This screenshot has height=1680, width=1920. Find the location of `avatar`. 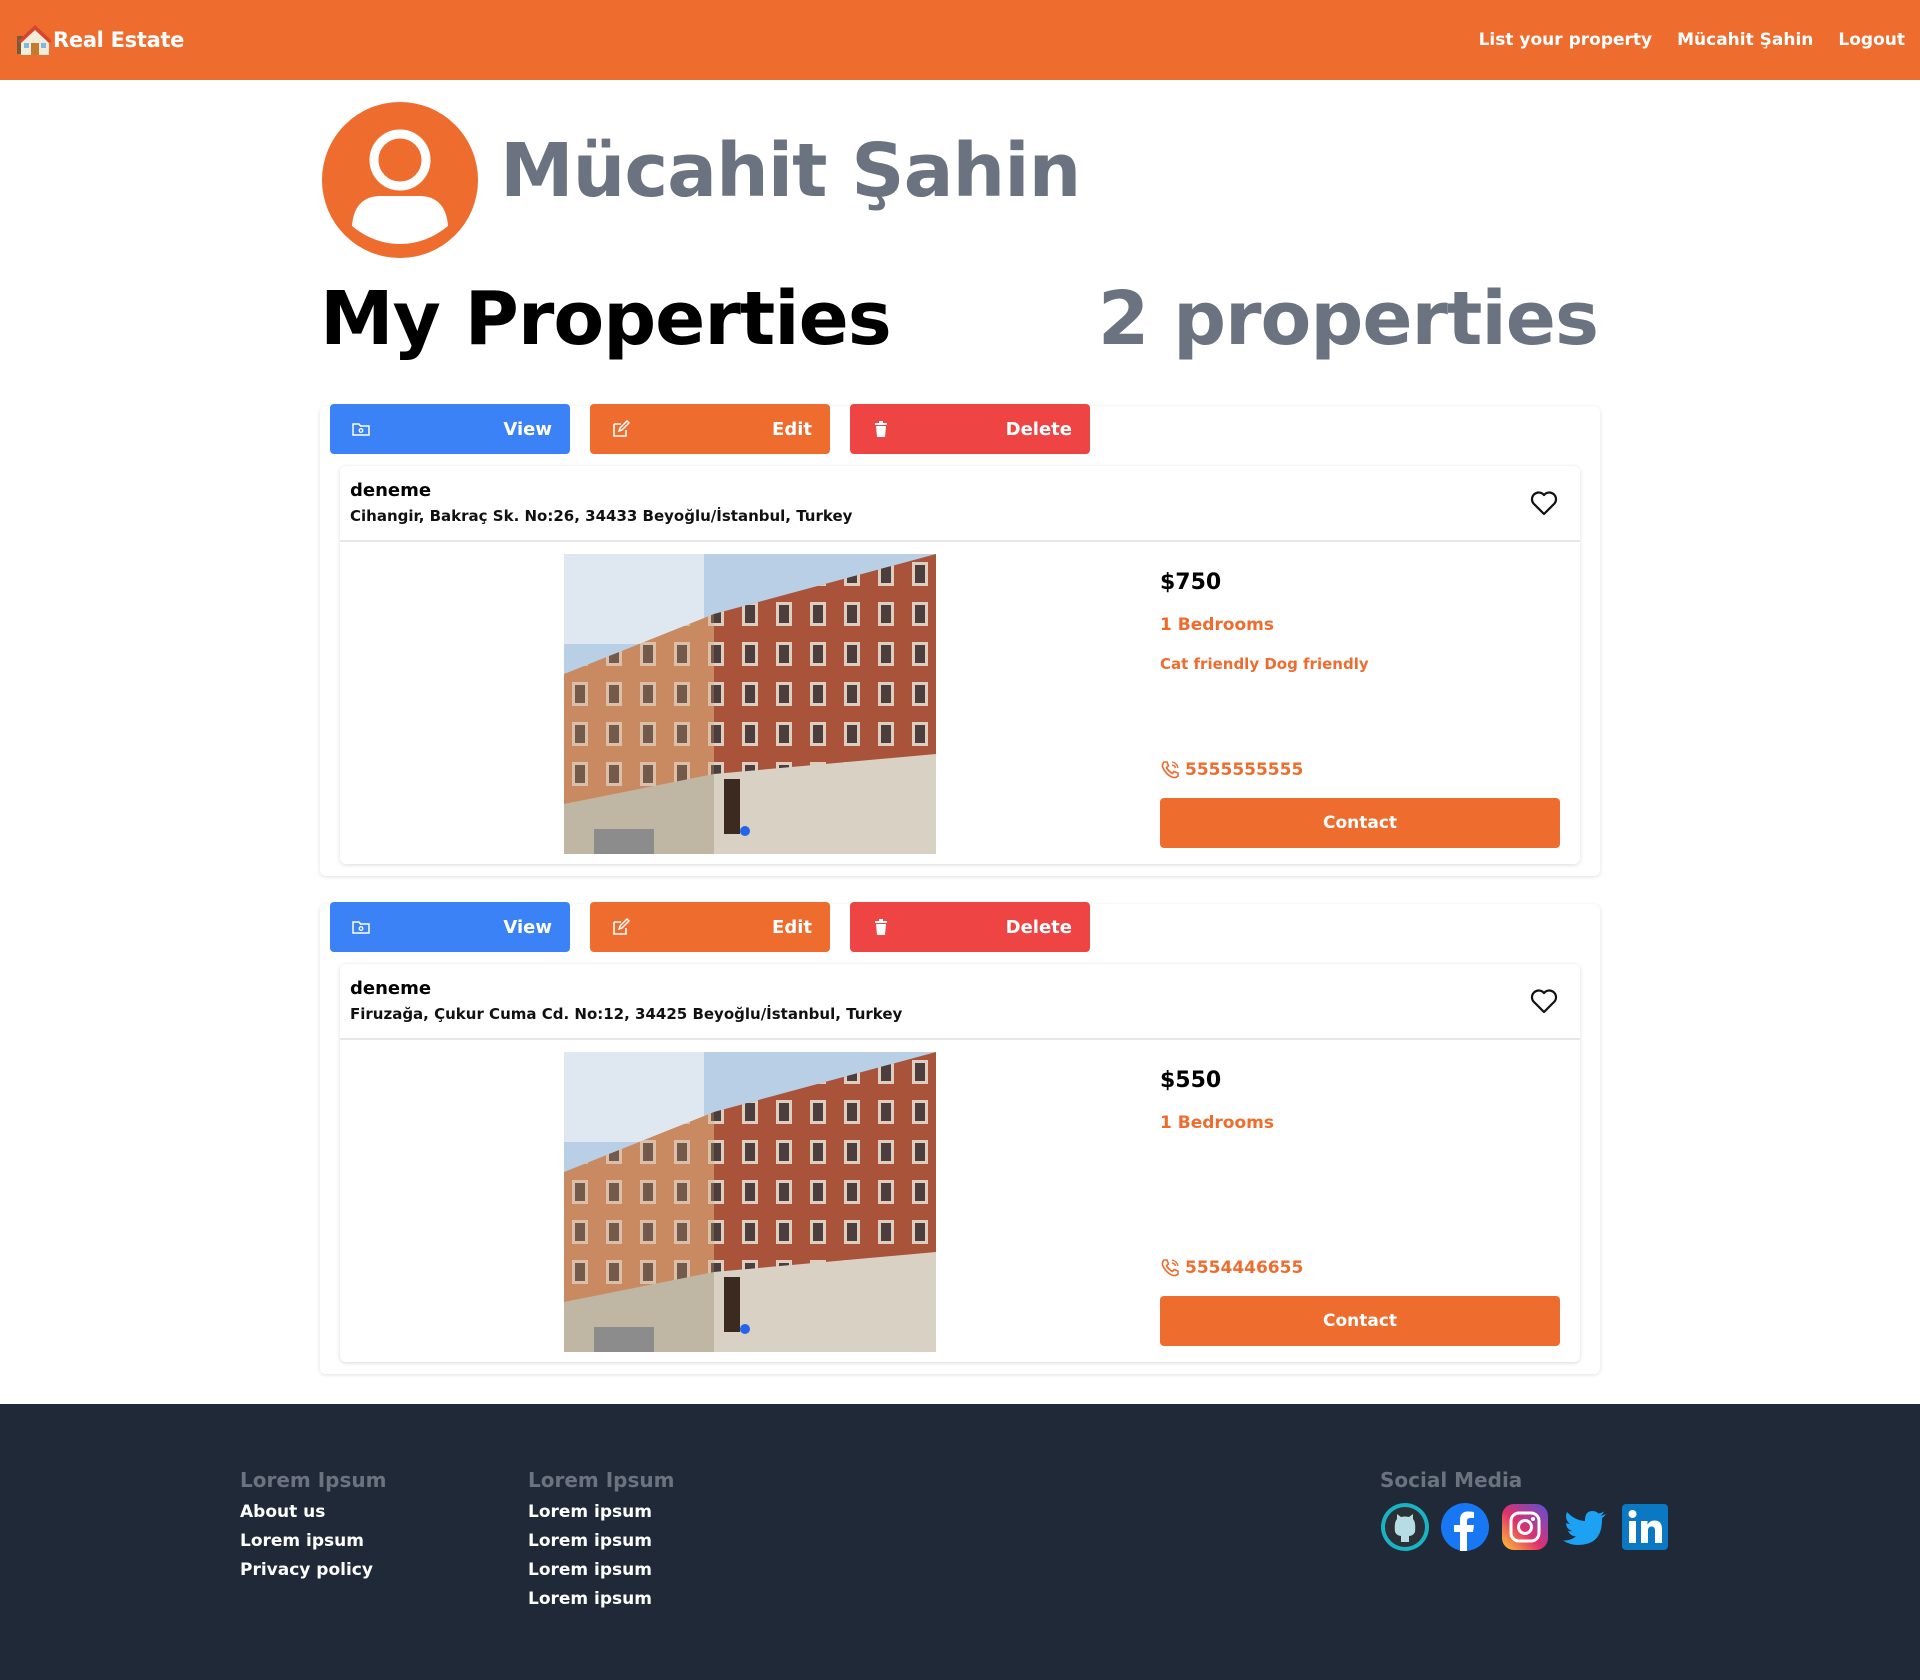

avatar is located at coordinates (400, 180).